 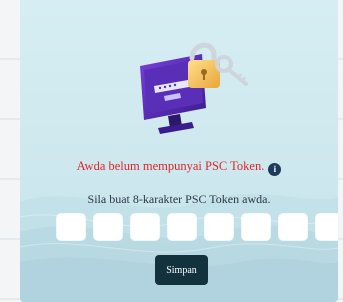 I want to click on warning-text: Awda belum mempunyai PSC Token., so click(x=170, y=166).